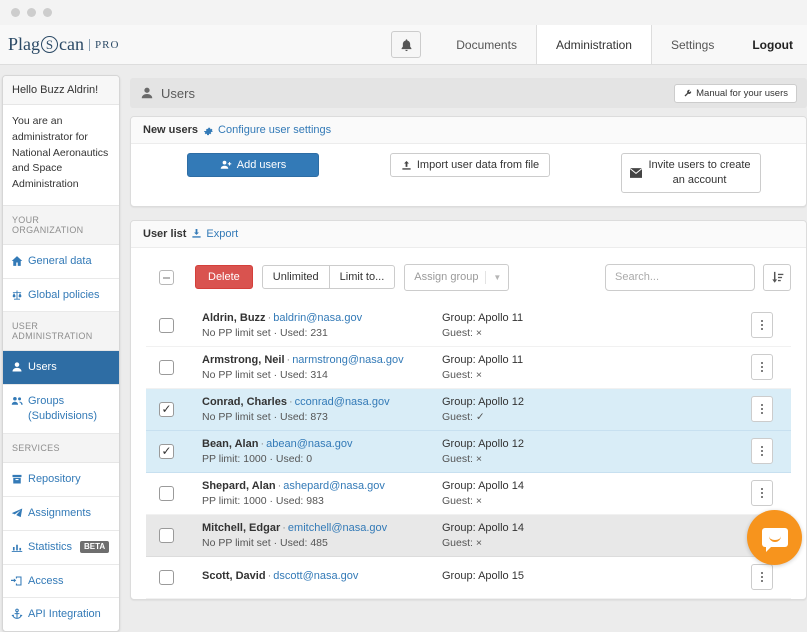 Image resolution: width=807 pixels, height=632 pixels. Describe the element at coordinates (61, 225) in the screenshot. I see `sidebar-section-your-organization: YOUR ORGANIZATION` at that location.